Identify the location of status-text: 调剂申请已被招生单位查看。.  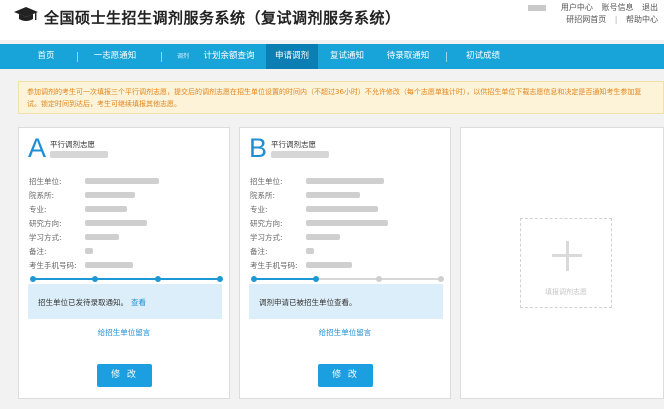
(308, 302).